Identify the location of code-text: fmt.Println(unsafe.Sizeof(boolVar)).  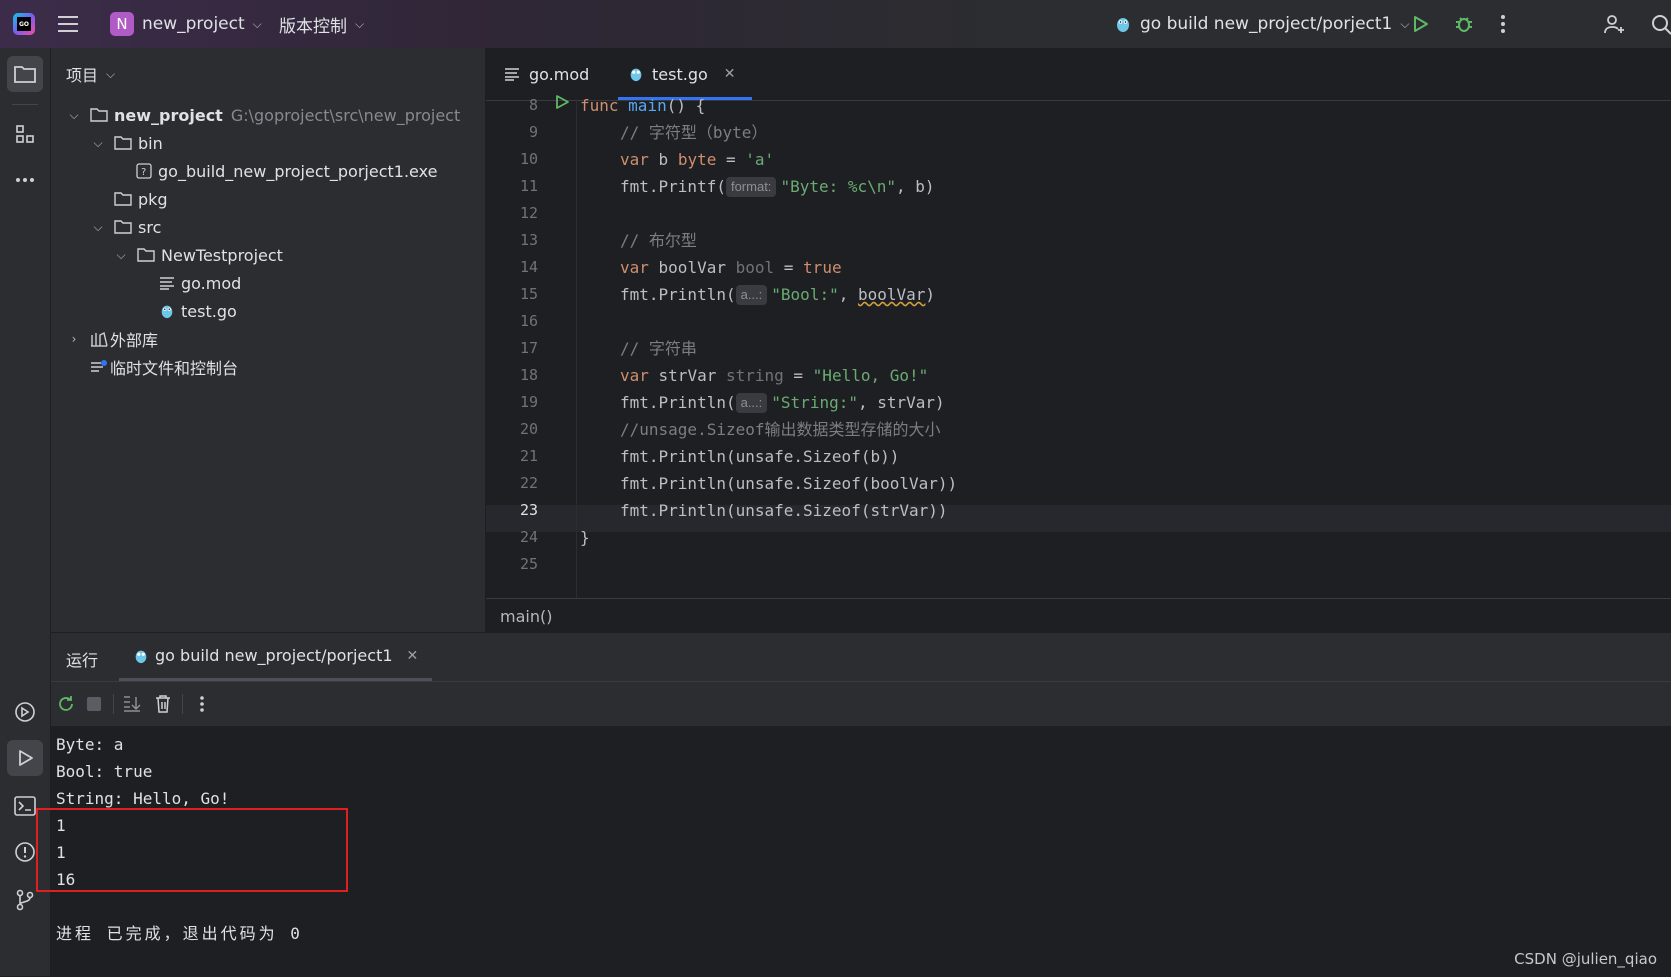
(789, 483).